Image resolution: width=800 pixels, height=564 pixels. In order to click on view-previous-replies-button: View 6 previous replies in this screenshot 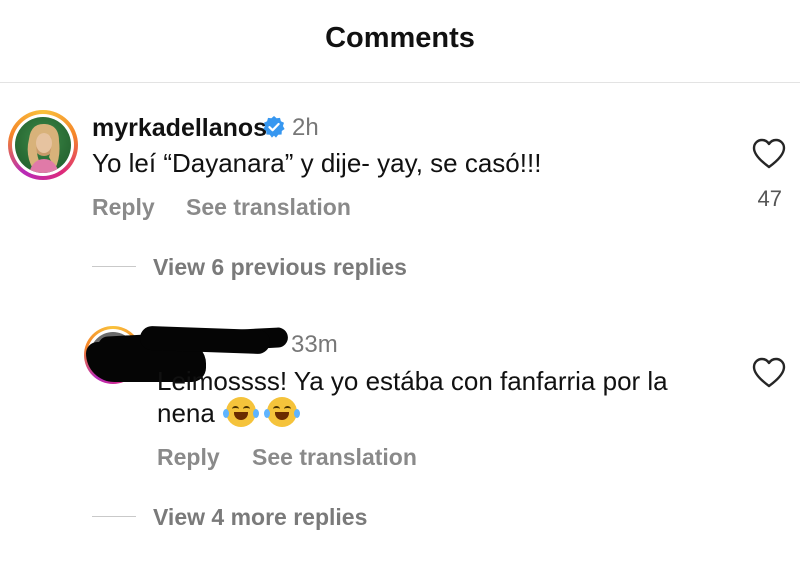, I will do `click(280, 267)`.